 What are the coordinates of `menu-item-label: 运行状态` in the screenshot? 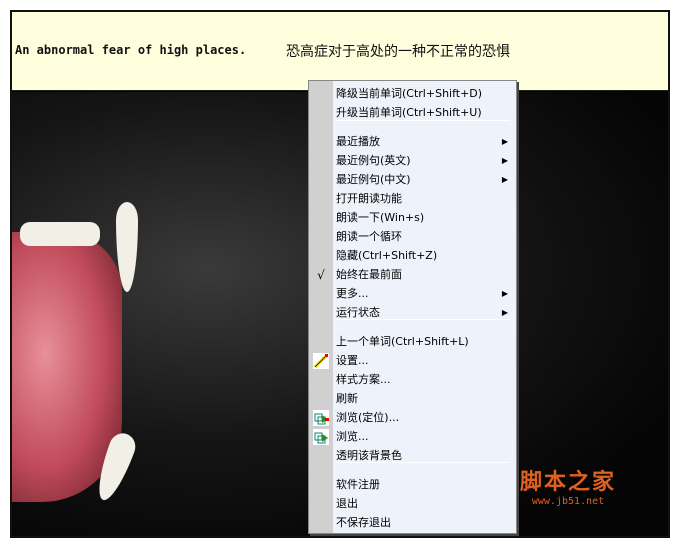 It's located at (358, 312).